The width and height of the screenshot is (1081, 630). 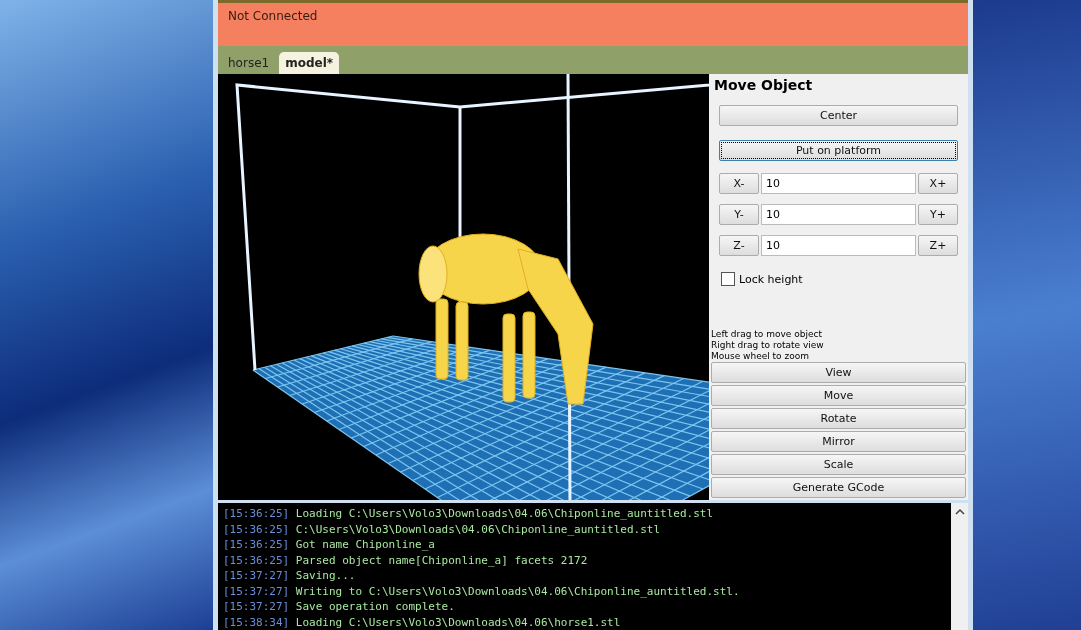 What do you see at coordinates (838, 487) in the screenshot?
I see `mode-button: Generate GCode` at bounding box center [838, 487].